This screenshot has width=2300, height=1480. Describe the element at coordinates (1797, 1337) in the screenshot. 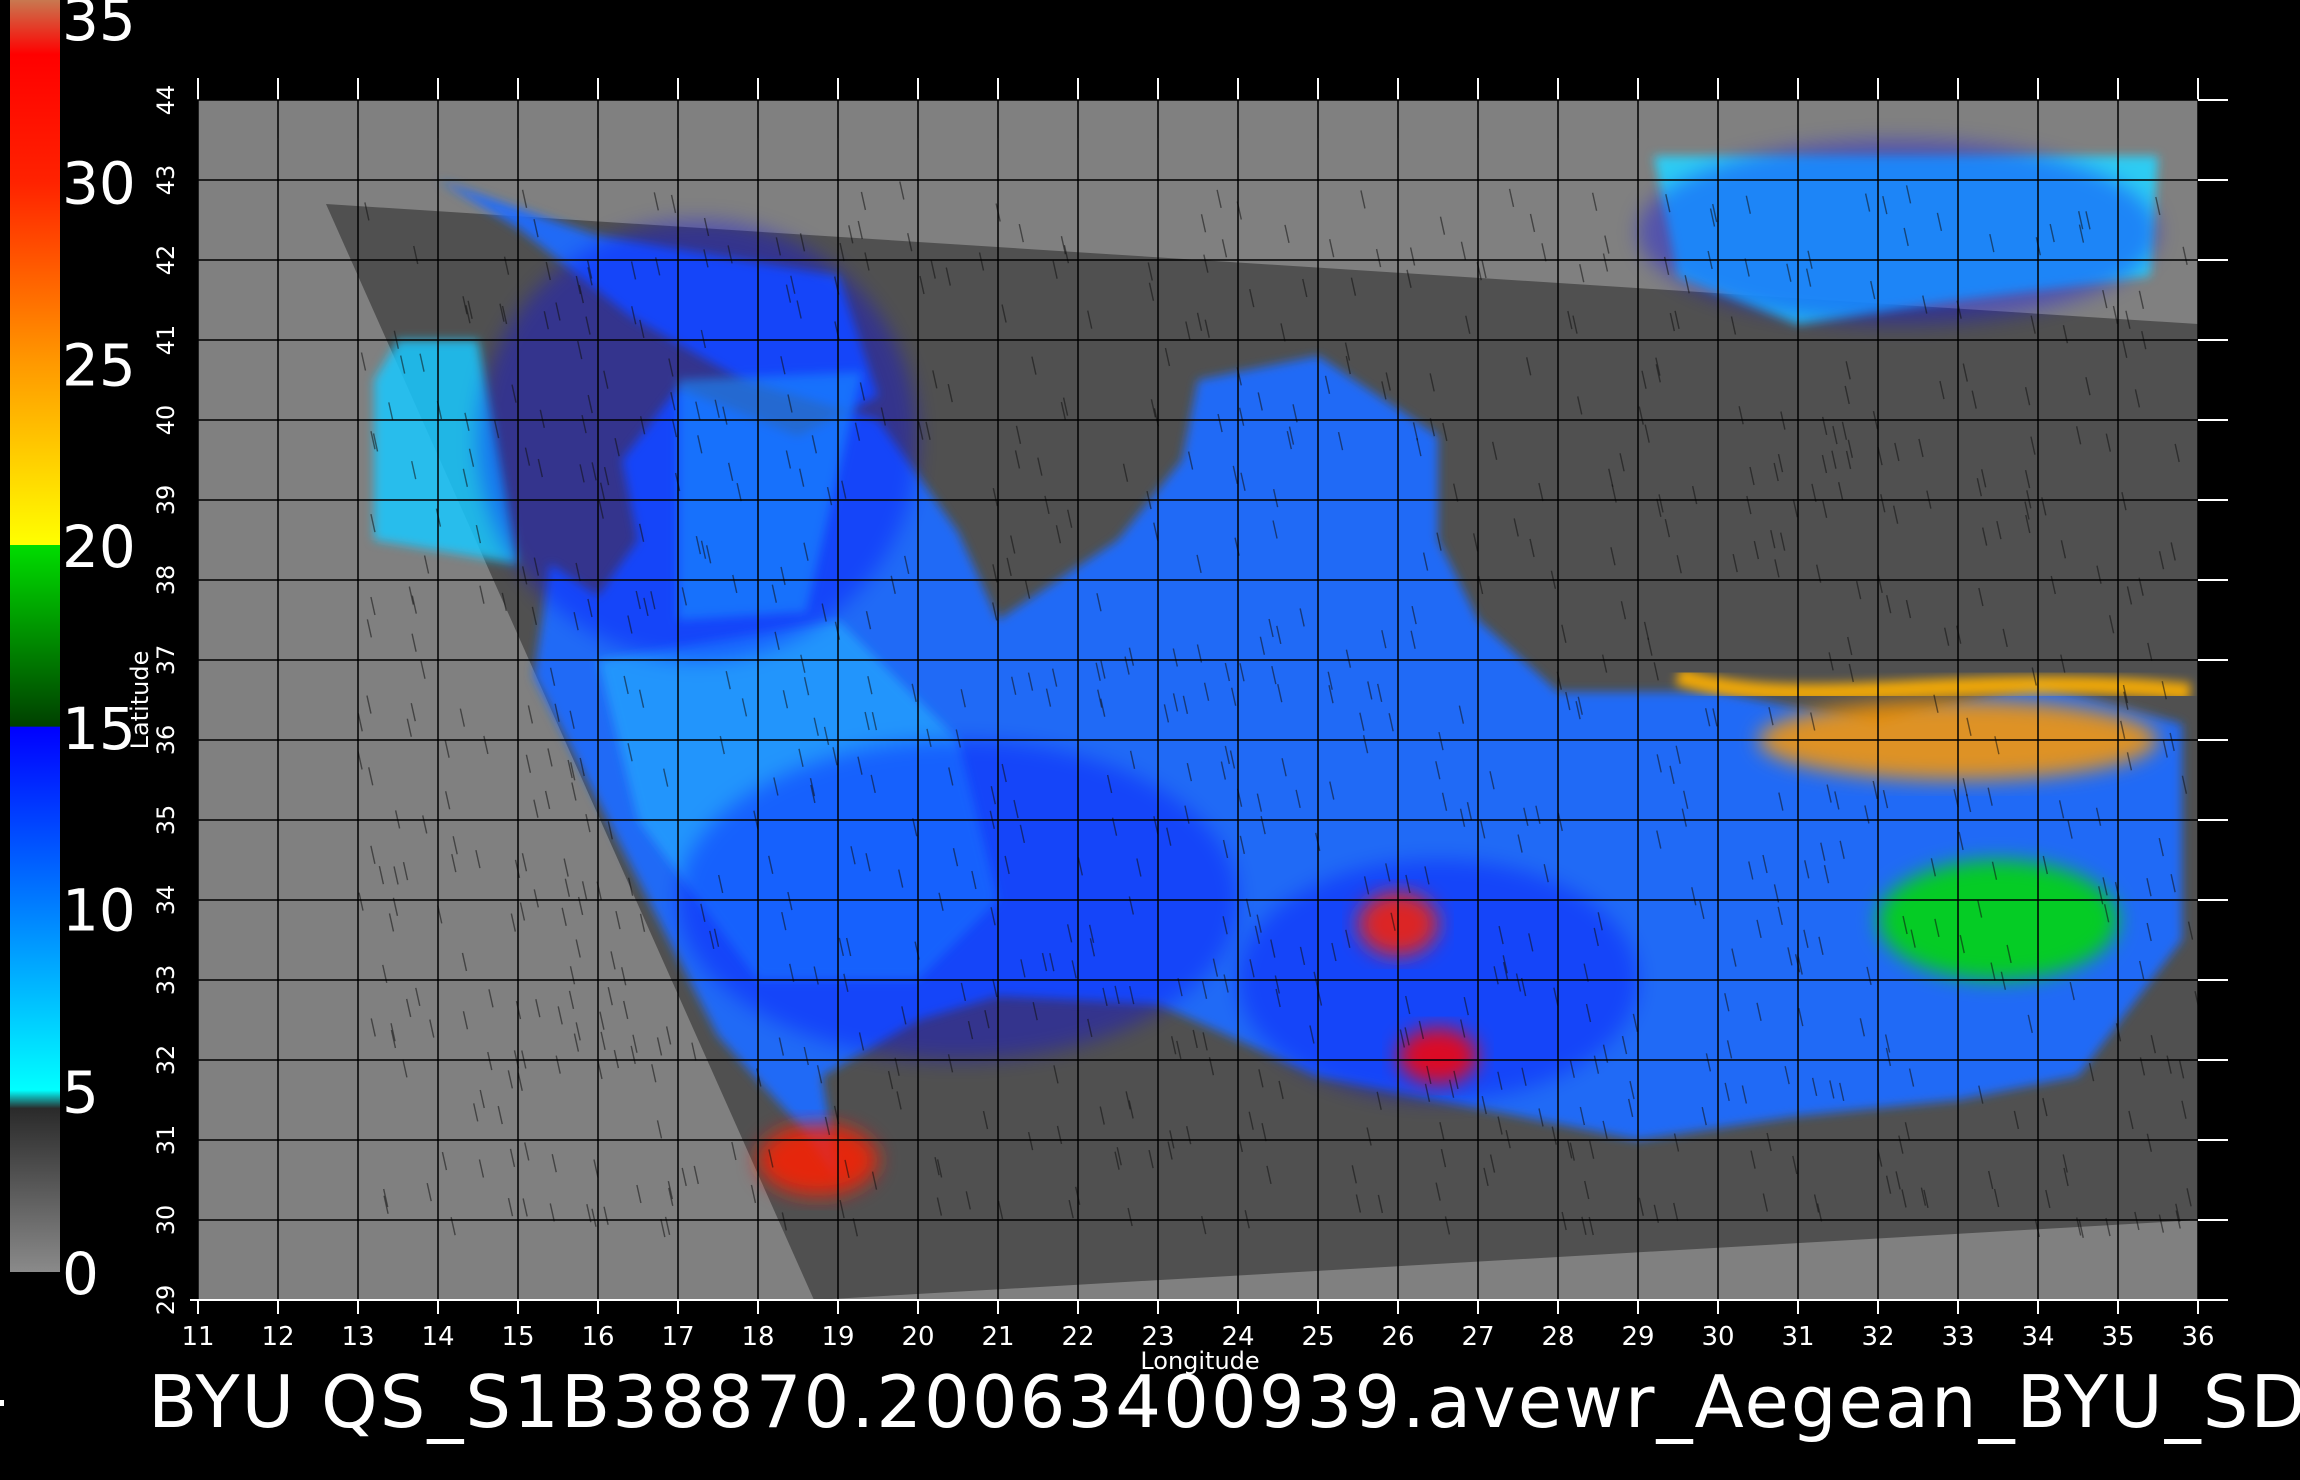

I see `longitude-tick-label: 31` at that location.